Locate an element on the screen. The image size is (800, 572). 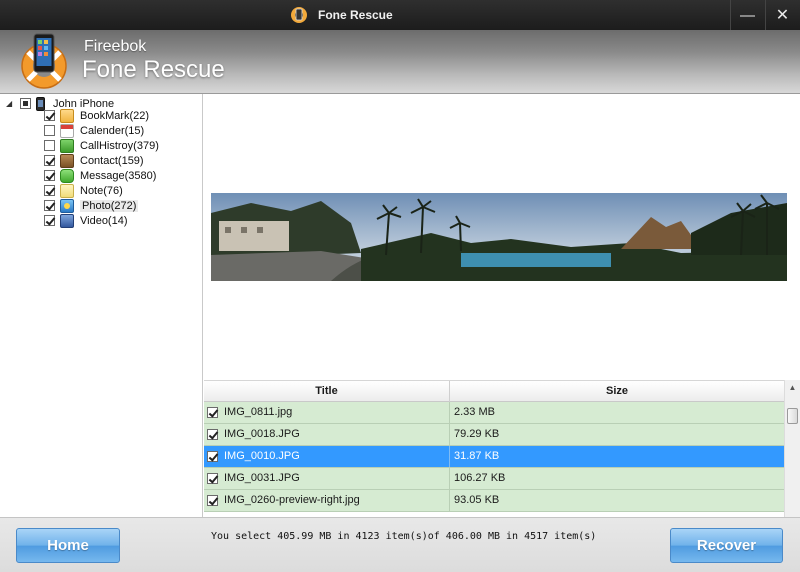
close-icon: ✕ is located at coordinates (782, 15).